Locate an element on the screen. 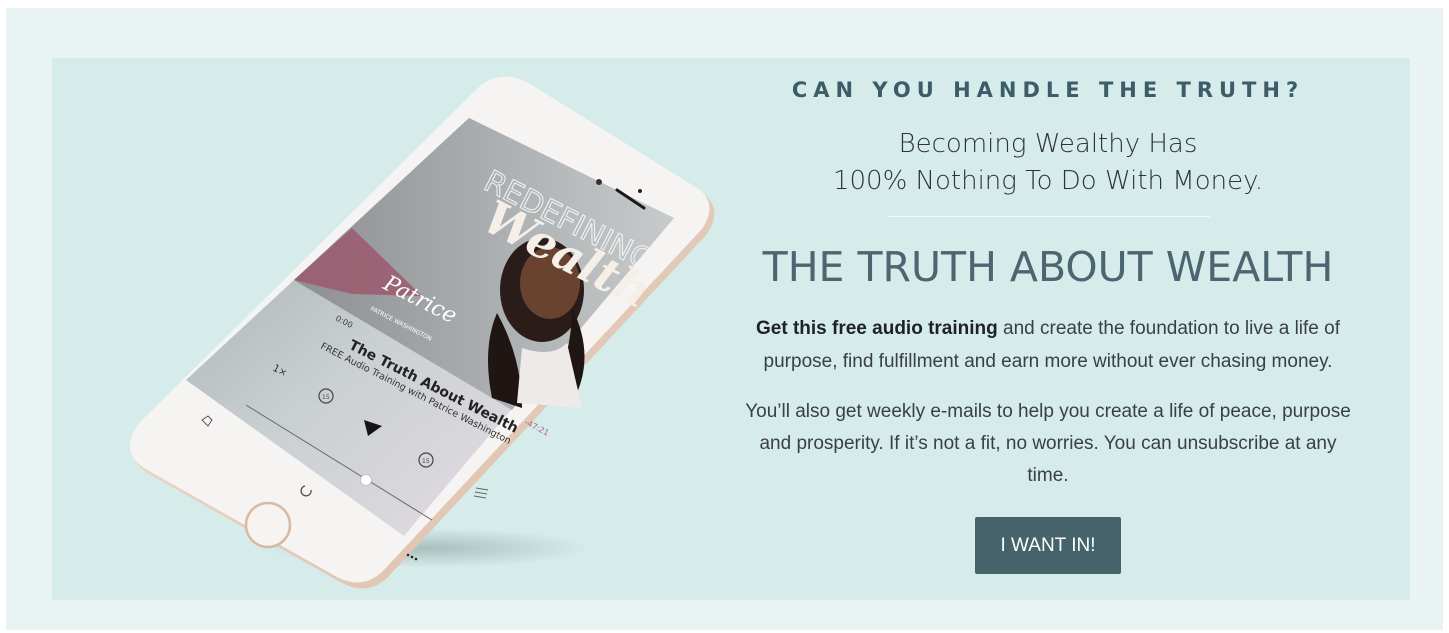 This screenshot has width=1449, height=633. eyebrow: CAN YOU HANDLE THE TRUTH? is located at coordinates (1048, 90).